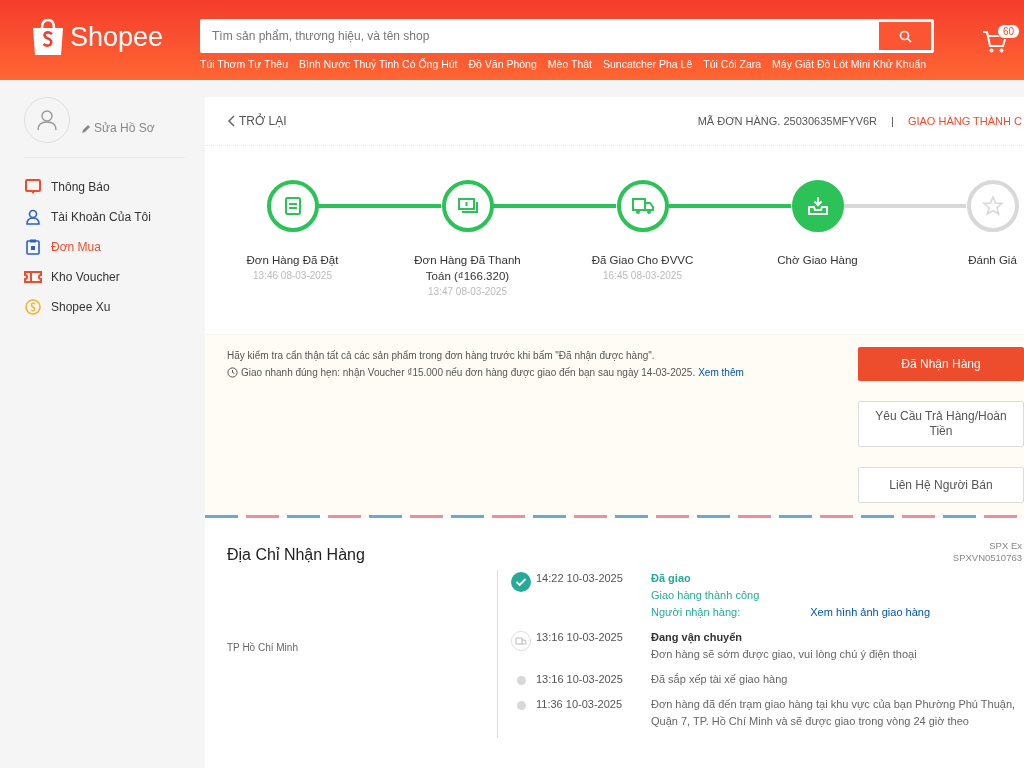 The width and height of the screenshot is (1024, 768). Describe the element at coordinates (941, 485) in the screenshot. I see `action-button: Liên Hệ Người Bán` at that location.